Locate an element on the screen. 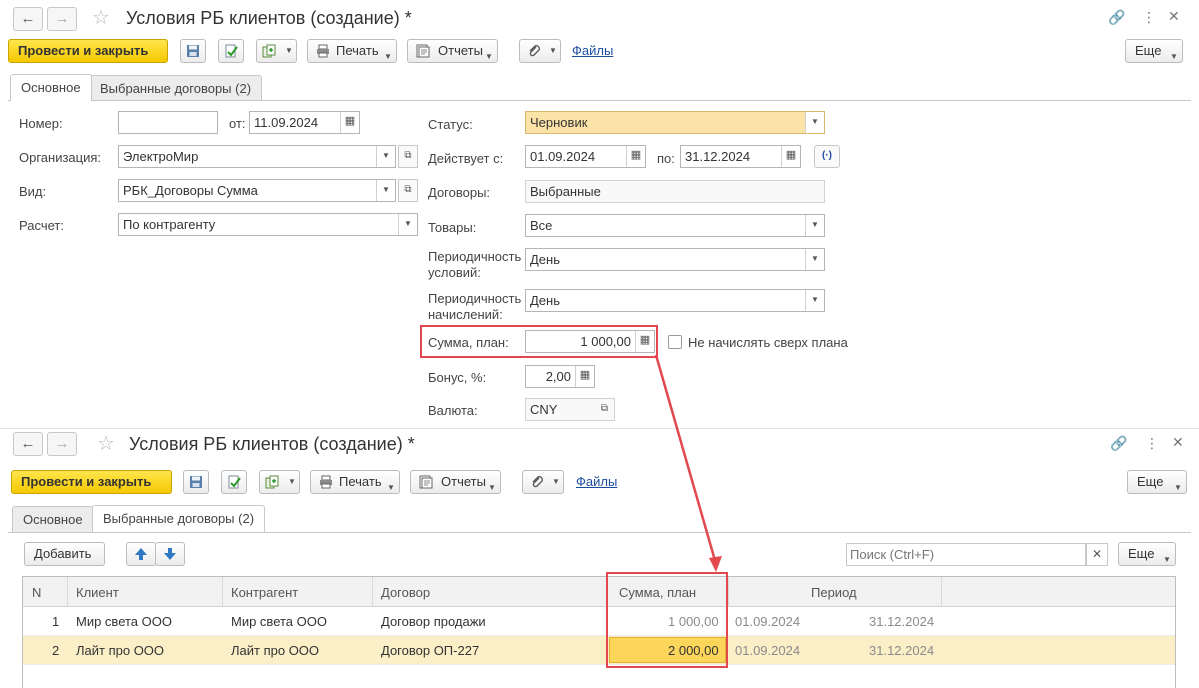 The height and width of the screenshot is (688, 1199). period-conditions-value: День is located at coordinates (545, 259).